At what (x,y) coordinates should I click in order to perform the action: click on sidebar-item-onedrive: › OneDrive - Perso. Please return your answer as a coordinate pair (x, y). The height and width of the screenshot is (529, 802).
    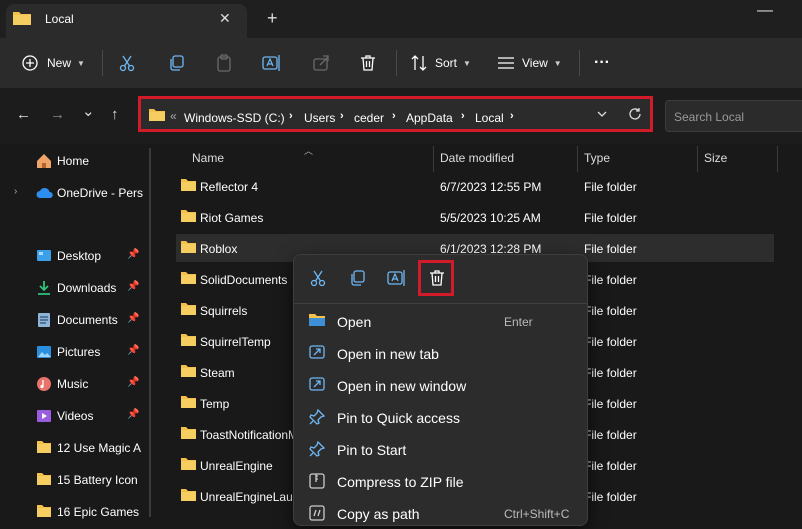
    Looking at the image, I should click on (75, 193).